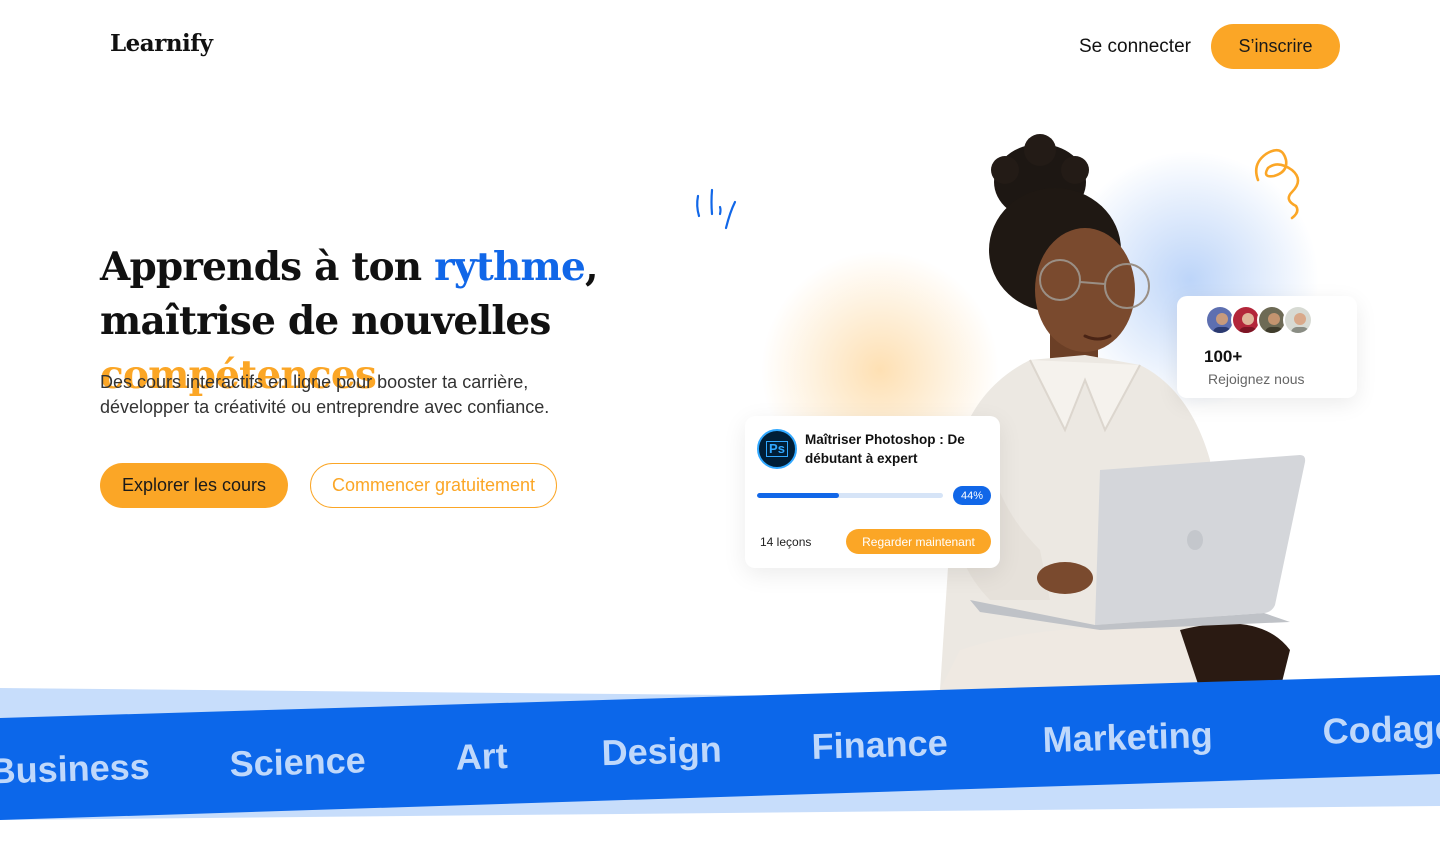  What do you see at coordinates (798, 495) in the screenshot?
I see `course-progress-fill` at bounding box center [798, 495].